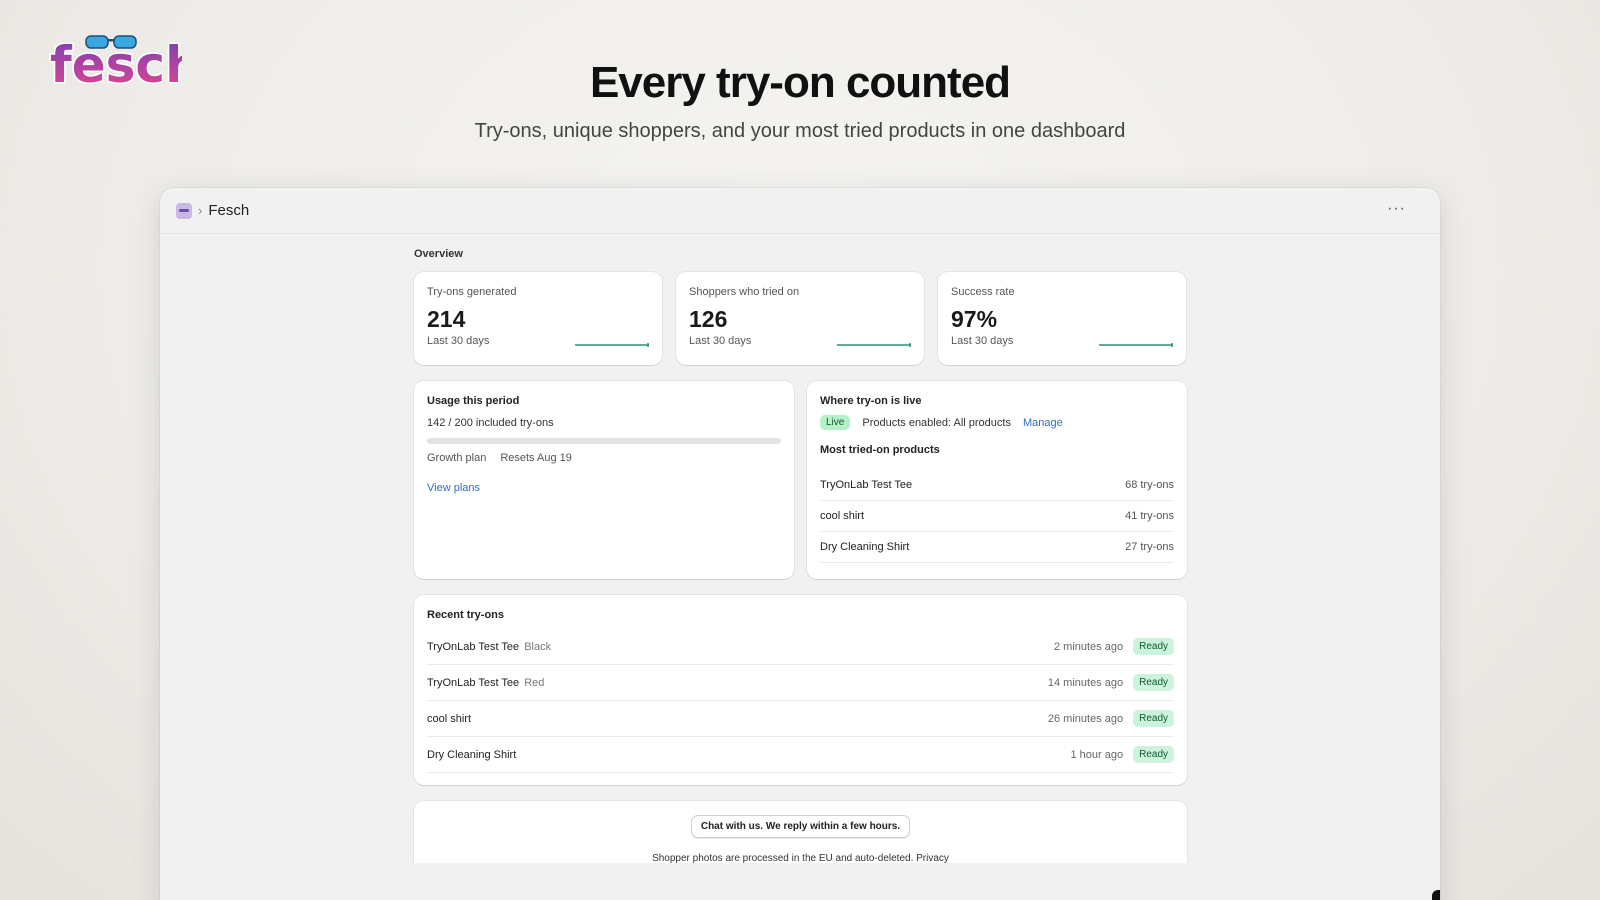  I want to click on metric-card-success-rate: Success rate 97% Last 30 days, so click(1062, 318).